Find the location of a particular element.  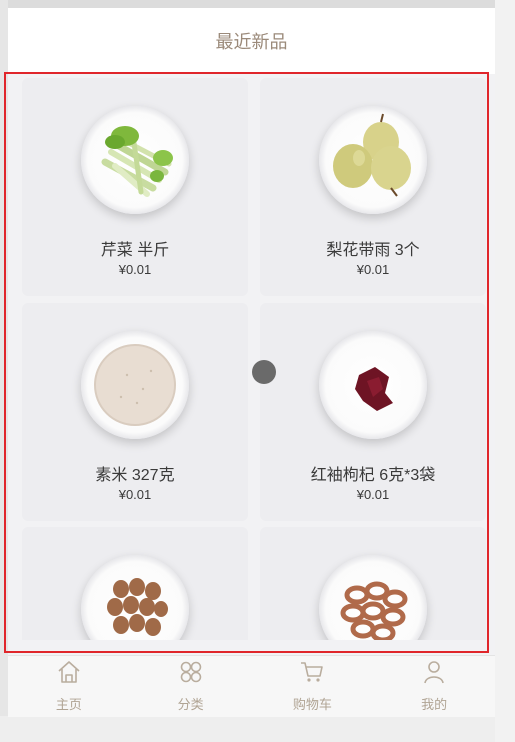

product-image-celery is located at coordinates (135, 160).